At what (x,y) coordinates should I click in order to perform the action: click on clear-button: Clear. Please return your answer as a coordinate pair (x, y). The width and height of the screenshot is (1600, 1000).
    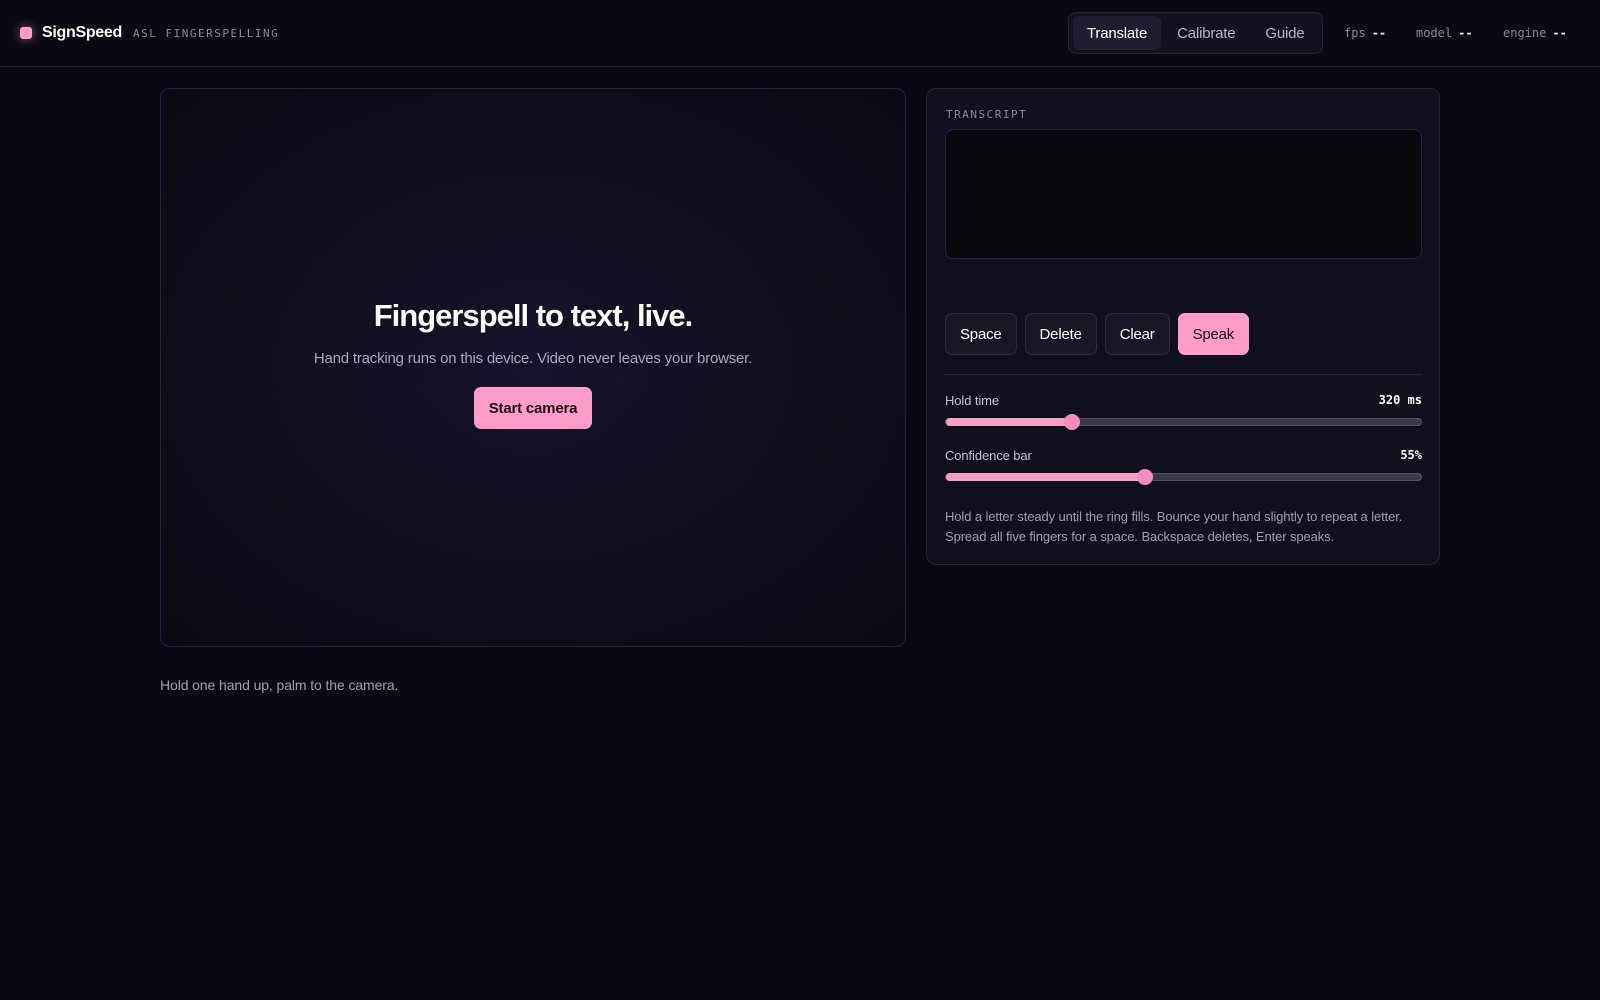
    Looking at the image, I should click on (1137, 334).